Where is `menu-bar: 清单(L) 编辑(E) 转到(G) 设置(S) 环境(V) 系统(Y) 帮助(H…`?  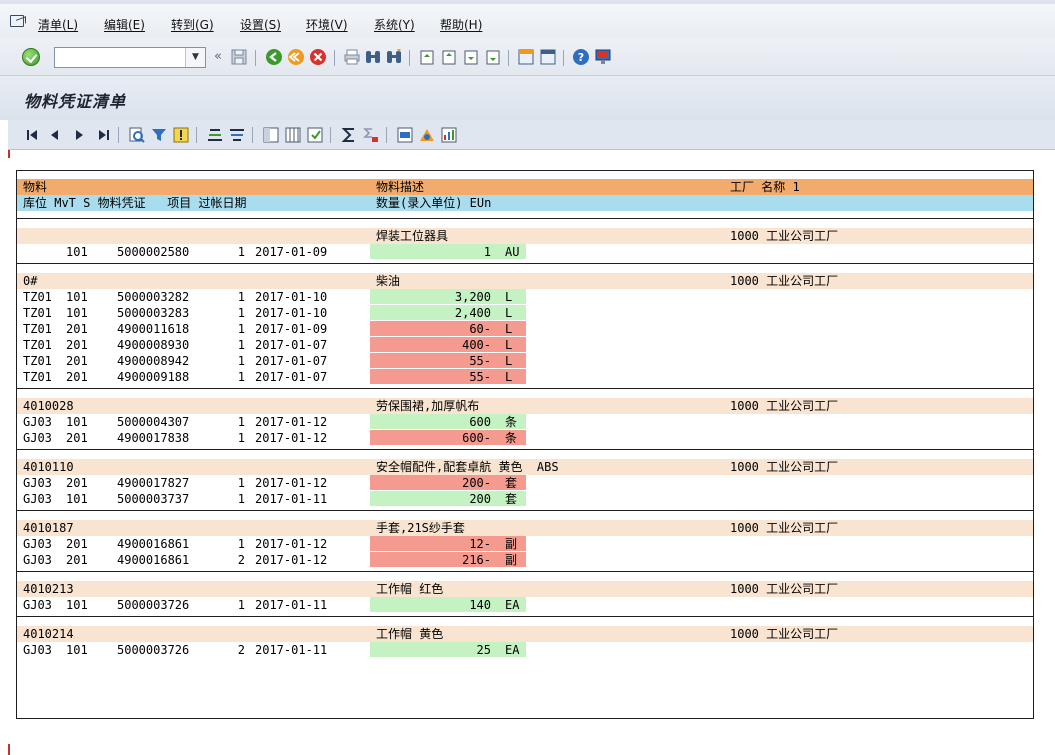 menu-bar: 清单(L) 编辑(E) 转到(G) 设置(S) 环境(V) 系统(Y) 帮助(H… is located at coordinates (527, 19).